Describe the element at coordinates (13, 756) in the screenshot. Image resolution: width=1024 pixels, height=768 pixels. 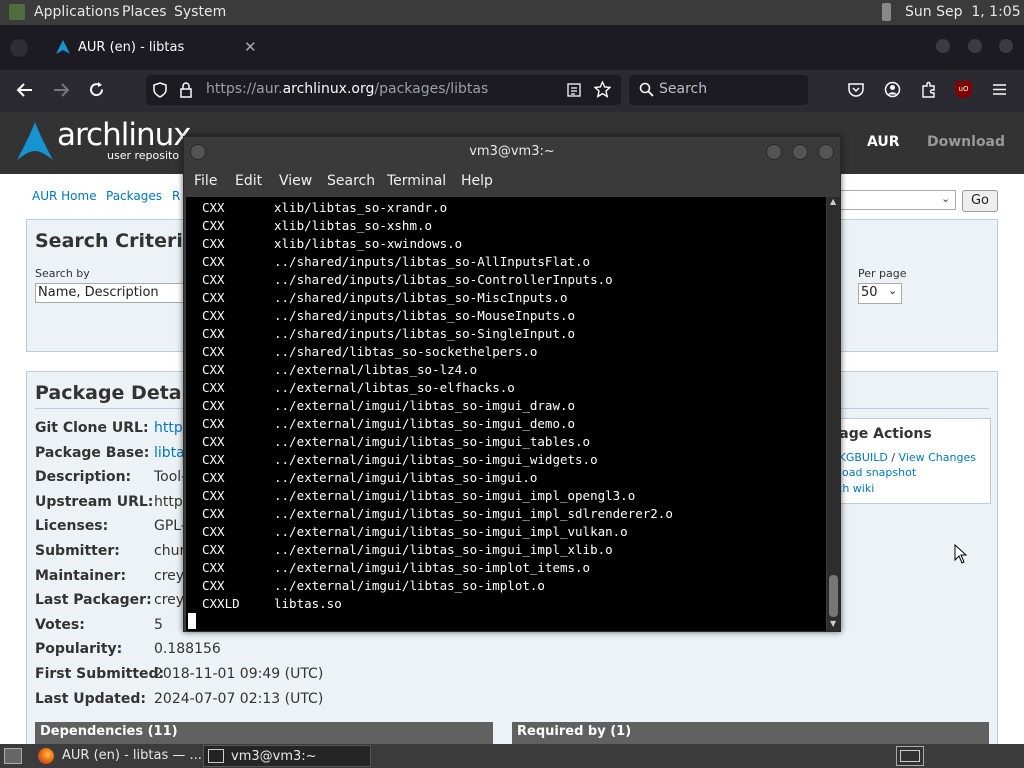
I see `show-desktop-icon` at that location.